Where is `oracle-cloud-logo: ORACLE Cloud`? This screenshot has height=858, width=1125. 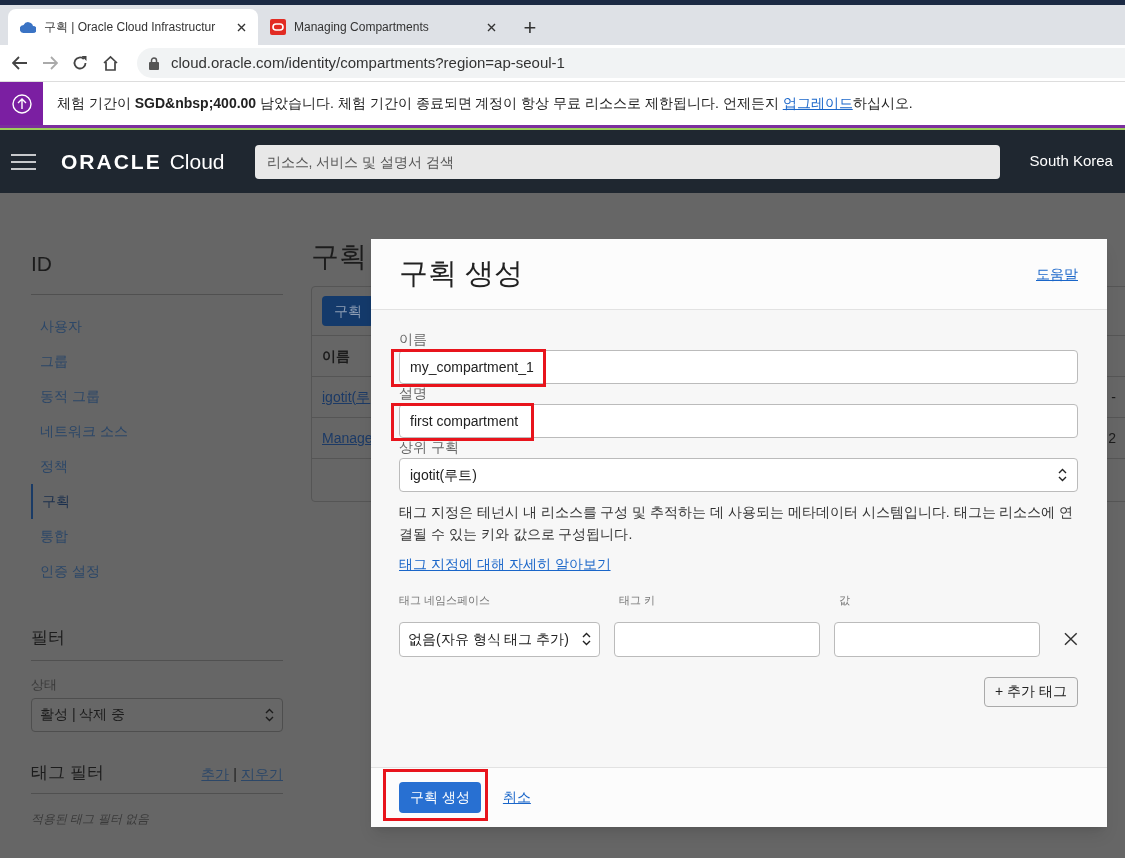 oracle-cloud-logo: ORACLE Cloud is located at coordinates (143, 161).